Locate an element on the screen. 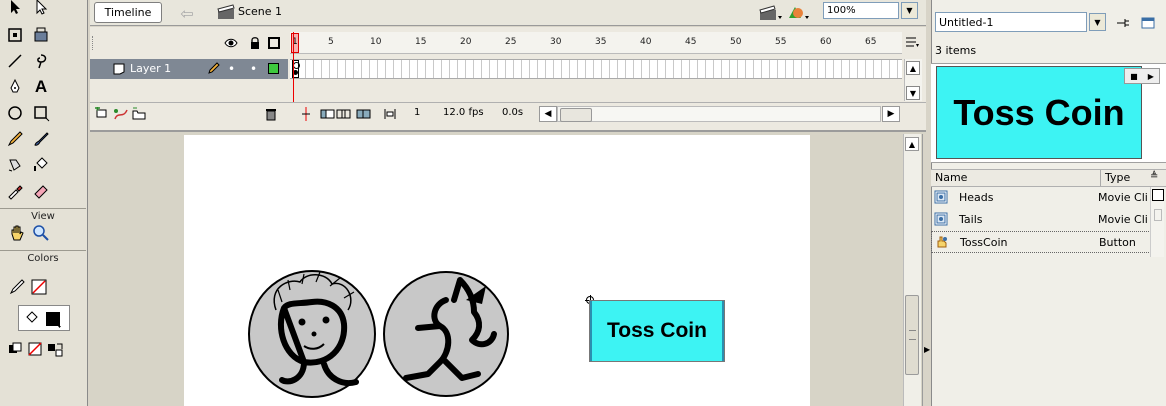 The image size is (1166, 406). frame-number-label: 30 is located at coordinates (556, 42).